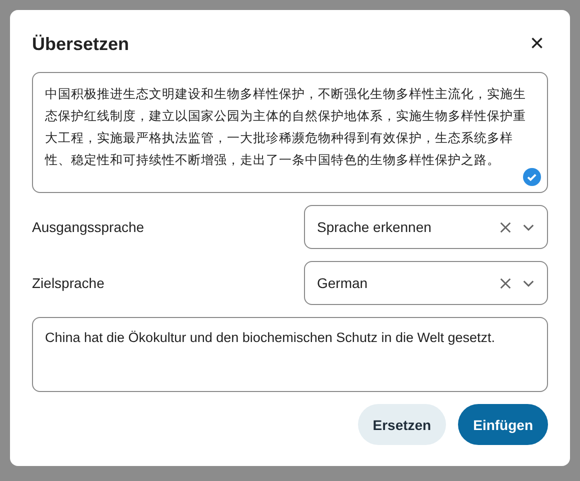 Image resolution: width=580 pixels, height=481 pixels. What do you see at coordinates (88, 227) in the screenshot?
I see `field-label: Ausgangssprache` at bounding box center [88, 227].